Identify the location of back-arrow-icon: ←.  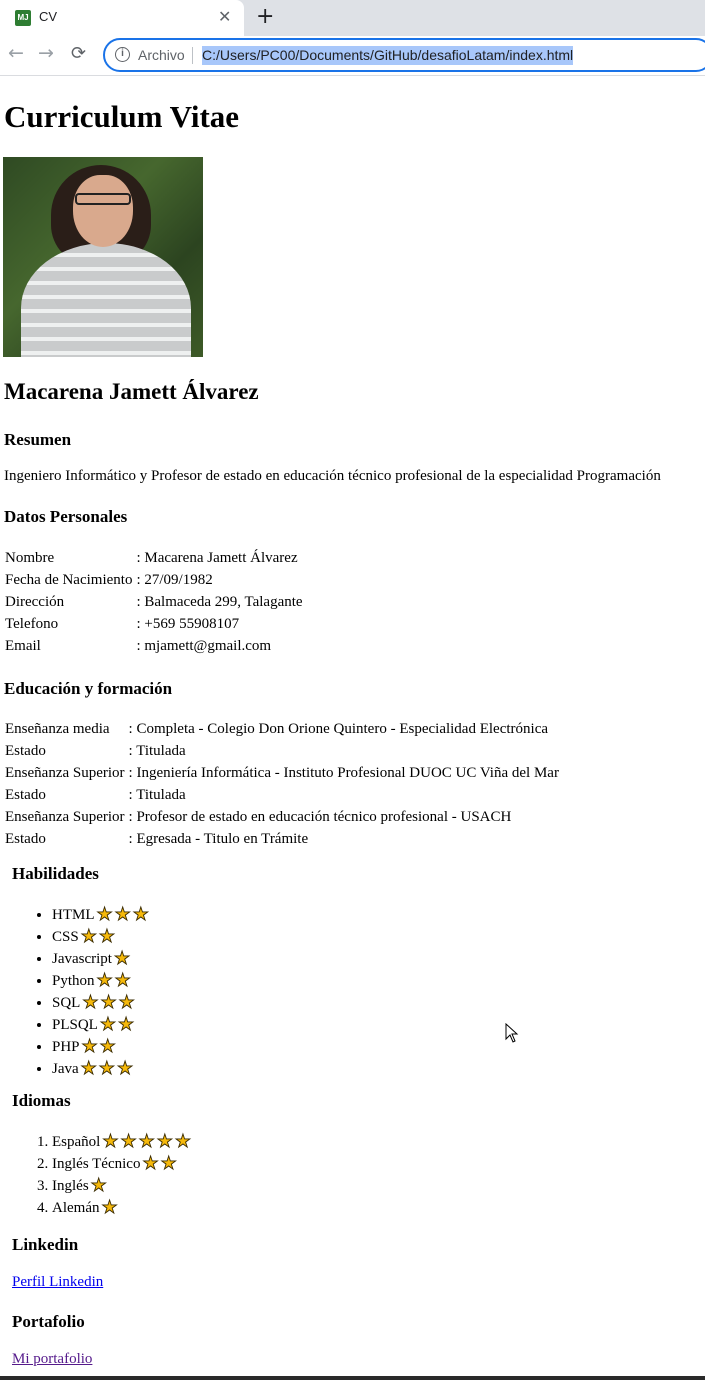
(16, 53).